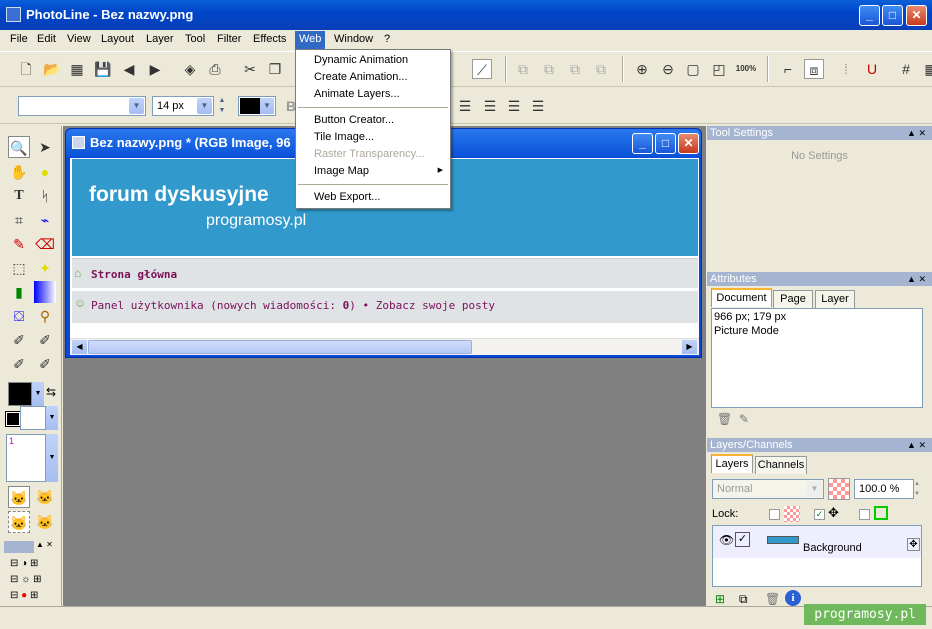  I want to click on font-combo: ▼, so click(82, 106).